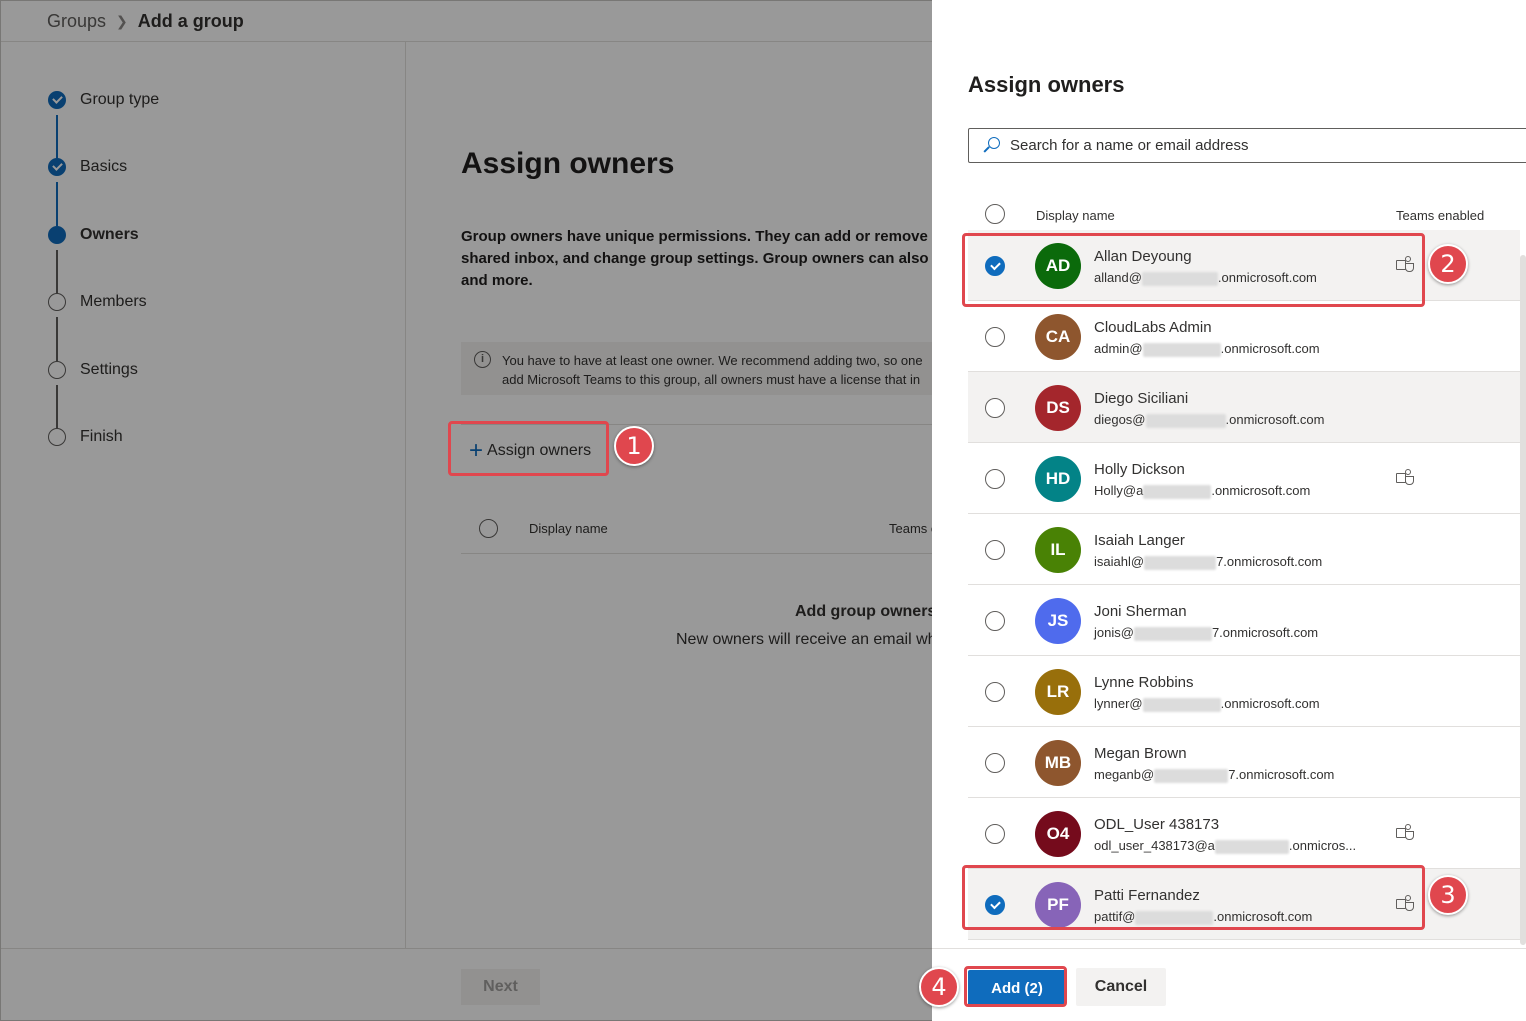 This screenshot has width=1526, height=1021. What do you see at coordinates (1119, 561) in the screenshot?
I see `email-prefix: isaiahl@` at bounding box center [1119, 561].